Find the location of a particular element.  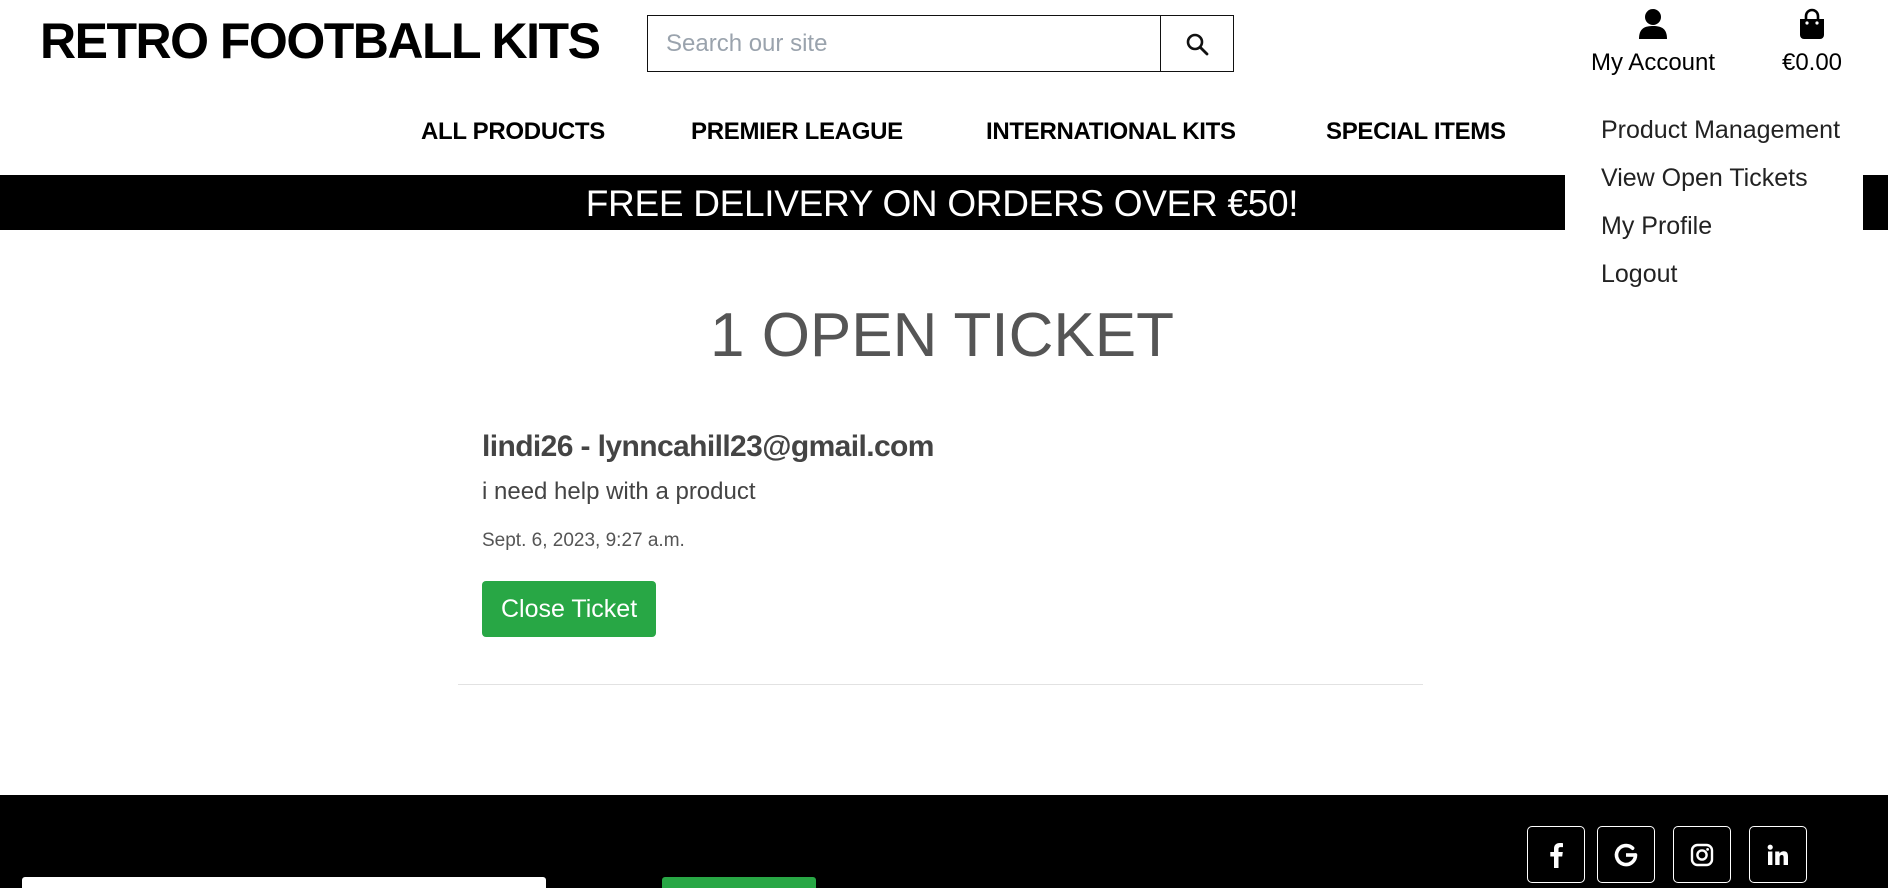

menu-item-logout: Logout is located at coordinates (1732, 273).